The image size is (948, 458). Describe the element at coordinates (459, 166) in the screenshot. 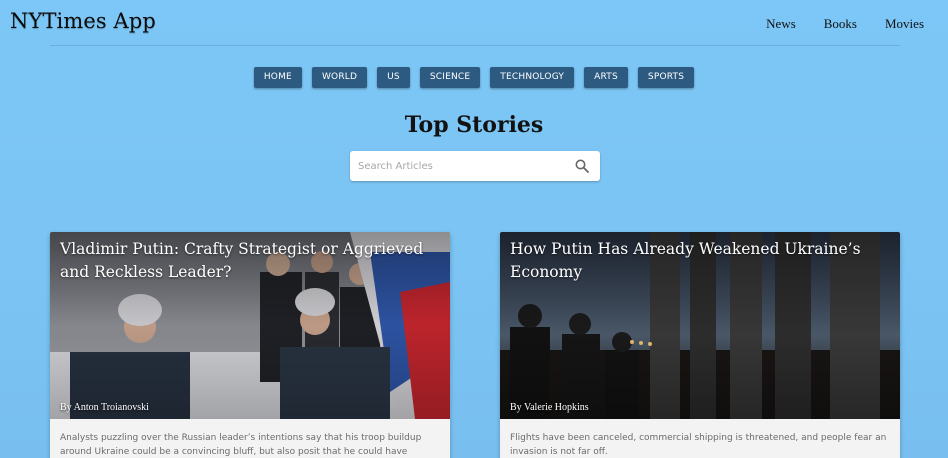

I see `search-input` at that location.